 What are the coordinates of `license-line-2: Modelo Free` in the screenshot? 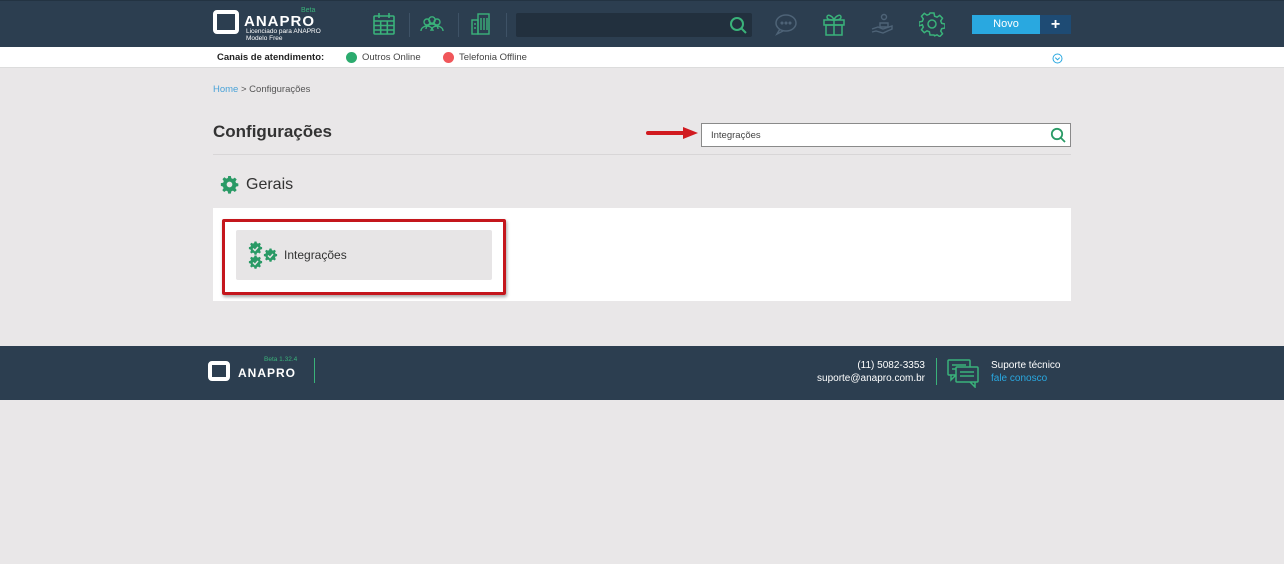 It's located at (264, 38).